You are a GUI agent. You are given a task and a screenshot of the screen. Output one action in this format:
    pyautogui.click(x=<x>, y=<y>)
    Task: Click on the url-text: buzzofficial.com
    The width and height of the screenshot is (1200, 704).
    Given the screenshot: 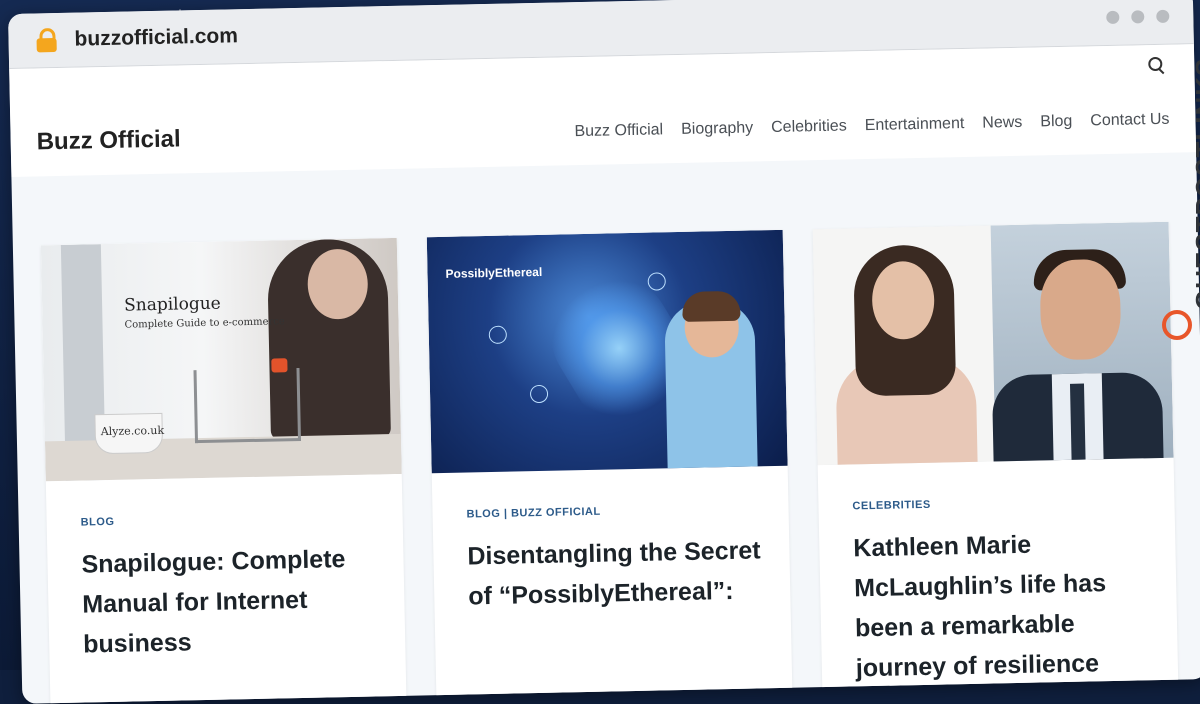 What is the action you would take?
    pyautogui.click(x=156, y=37)
    